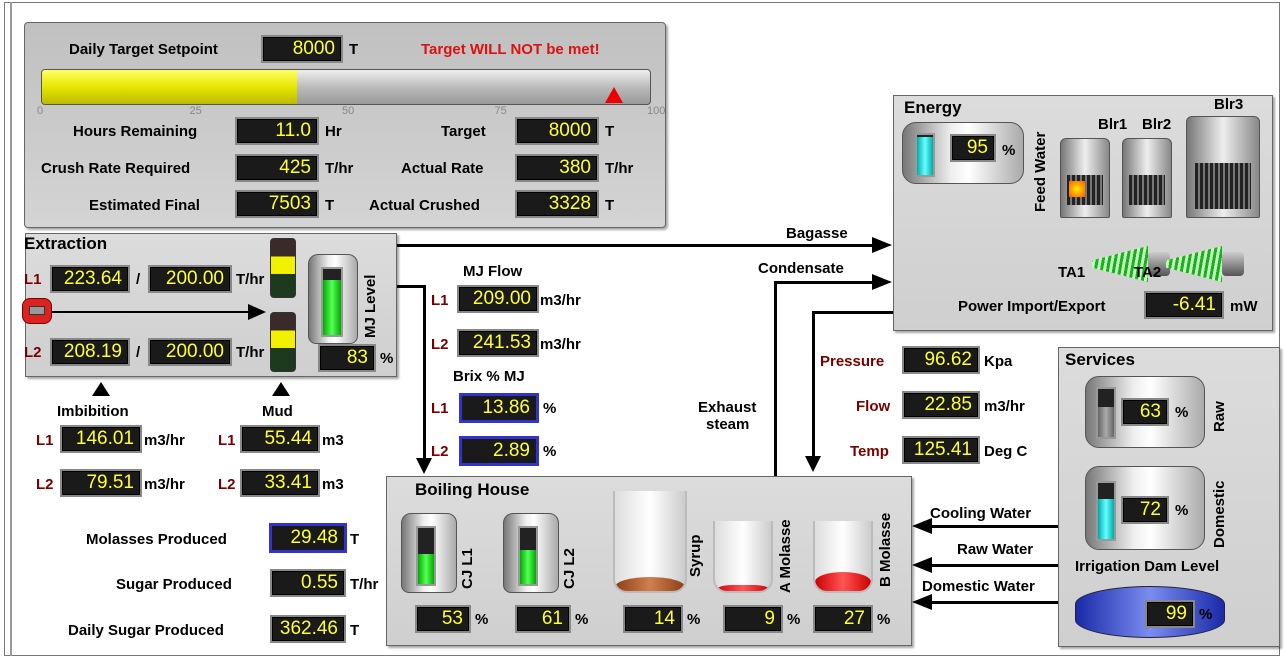 The width and height of the screenshot is (1285, 659). What do you see at coordinates (227, 484) in the screenshot?
I see `mud-l2-label: L2` at bounding box center [227, 484].